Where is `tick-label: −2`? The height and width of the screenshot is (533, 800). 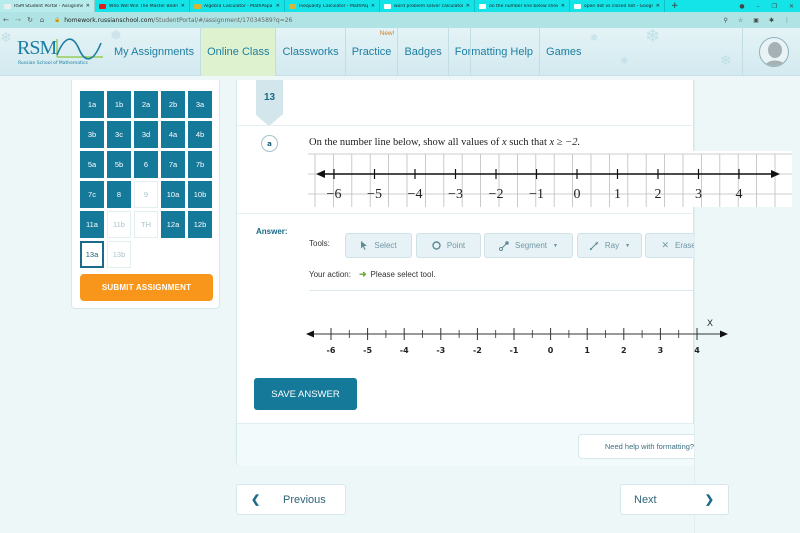 tick-label: −2 is located at coordinates (496, 194).